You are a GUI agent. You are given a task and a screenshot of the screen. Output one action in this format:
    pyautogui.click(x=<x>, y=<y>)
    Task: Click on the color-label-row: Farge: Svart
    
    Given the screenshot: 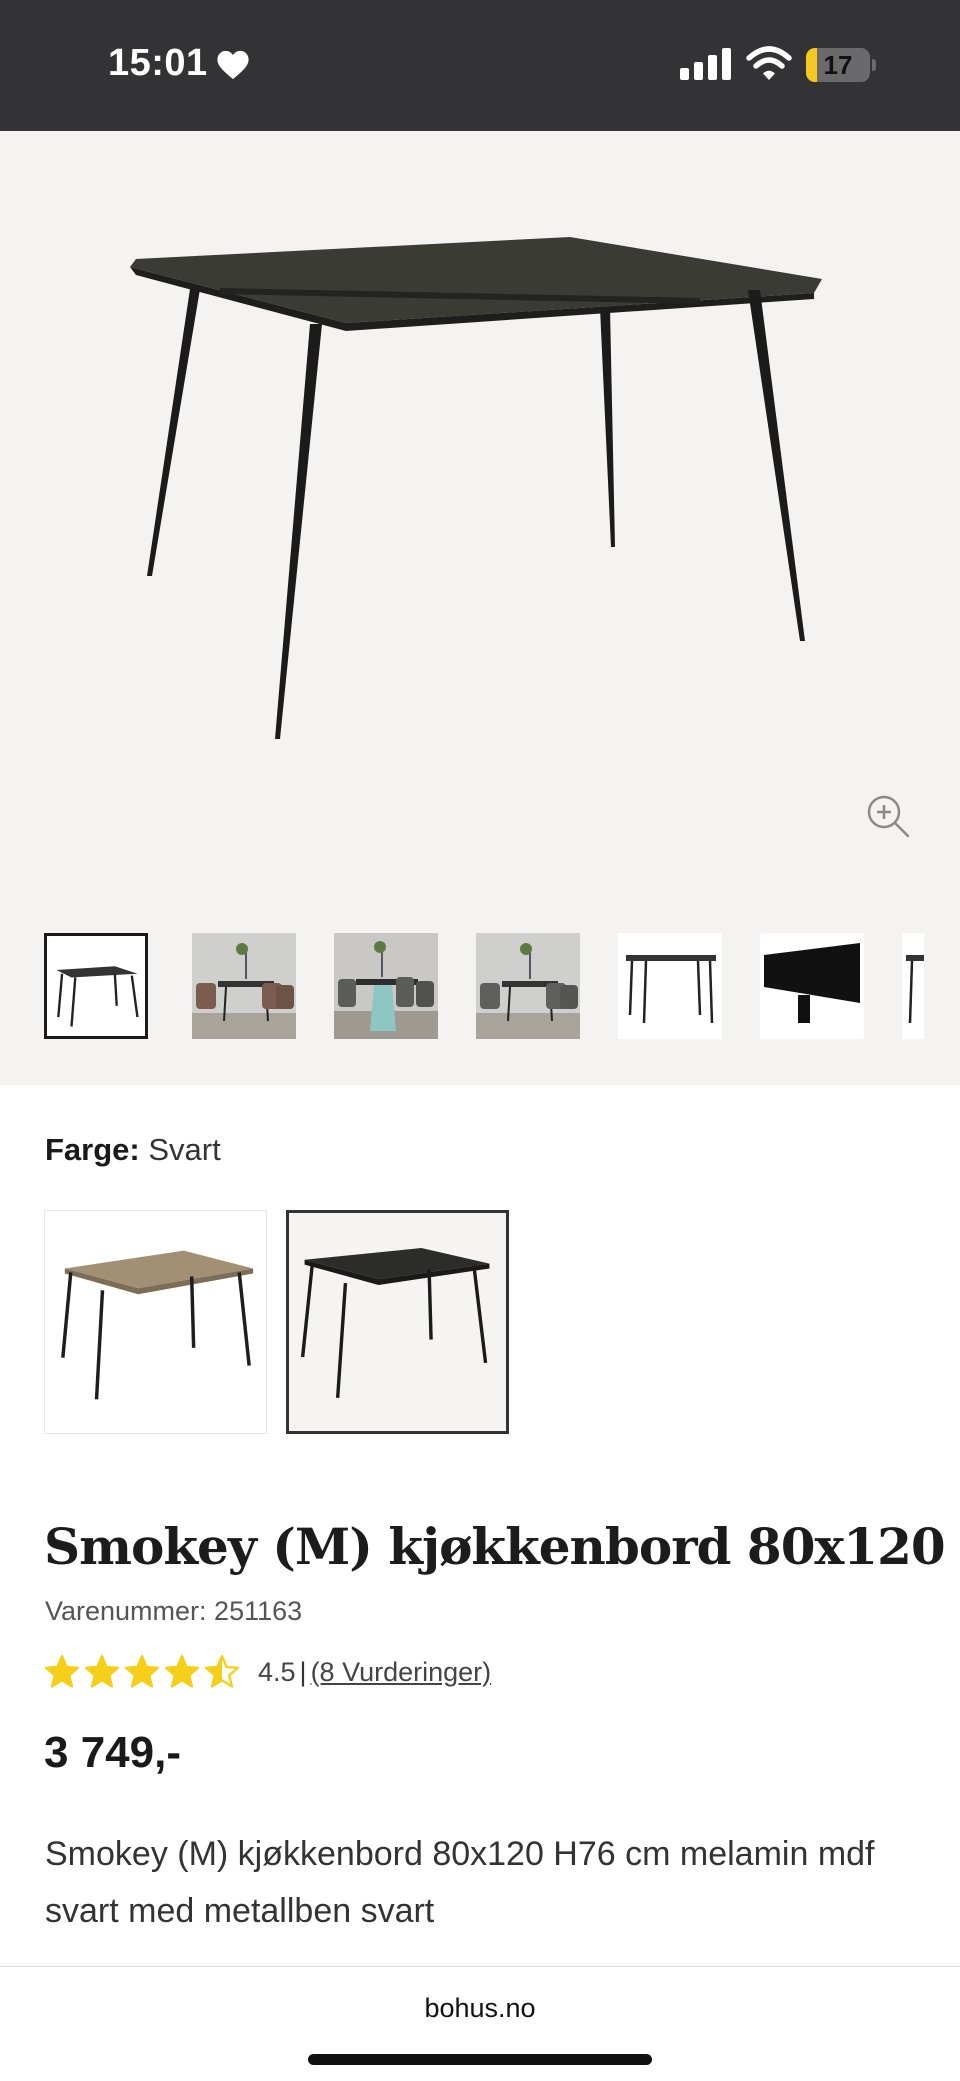 What is the action you would take?
    pyautogui.click(x=133, y=1150)
    